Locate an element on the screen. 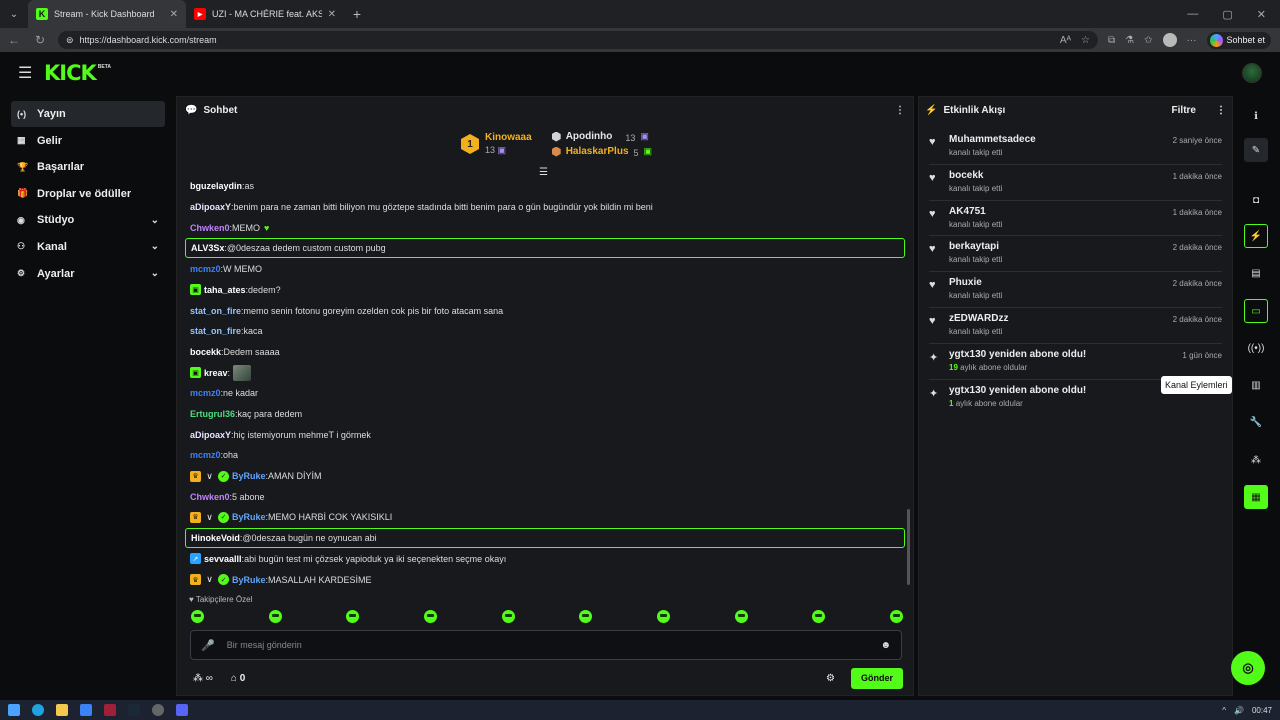 This screenshot has height=720, width=1280. chat-username: ALV3Sx is located at coordinates (207, 248).